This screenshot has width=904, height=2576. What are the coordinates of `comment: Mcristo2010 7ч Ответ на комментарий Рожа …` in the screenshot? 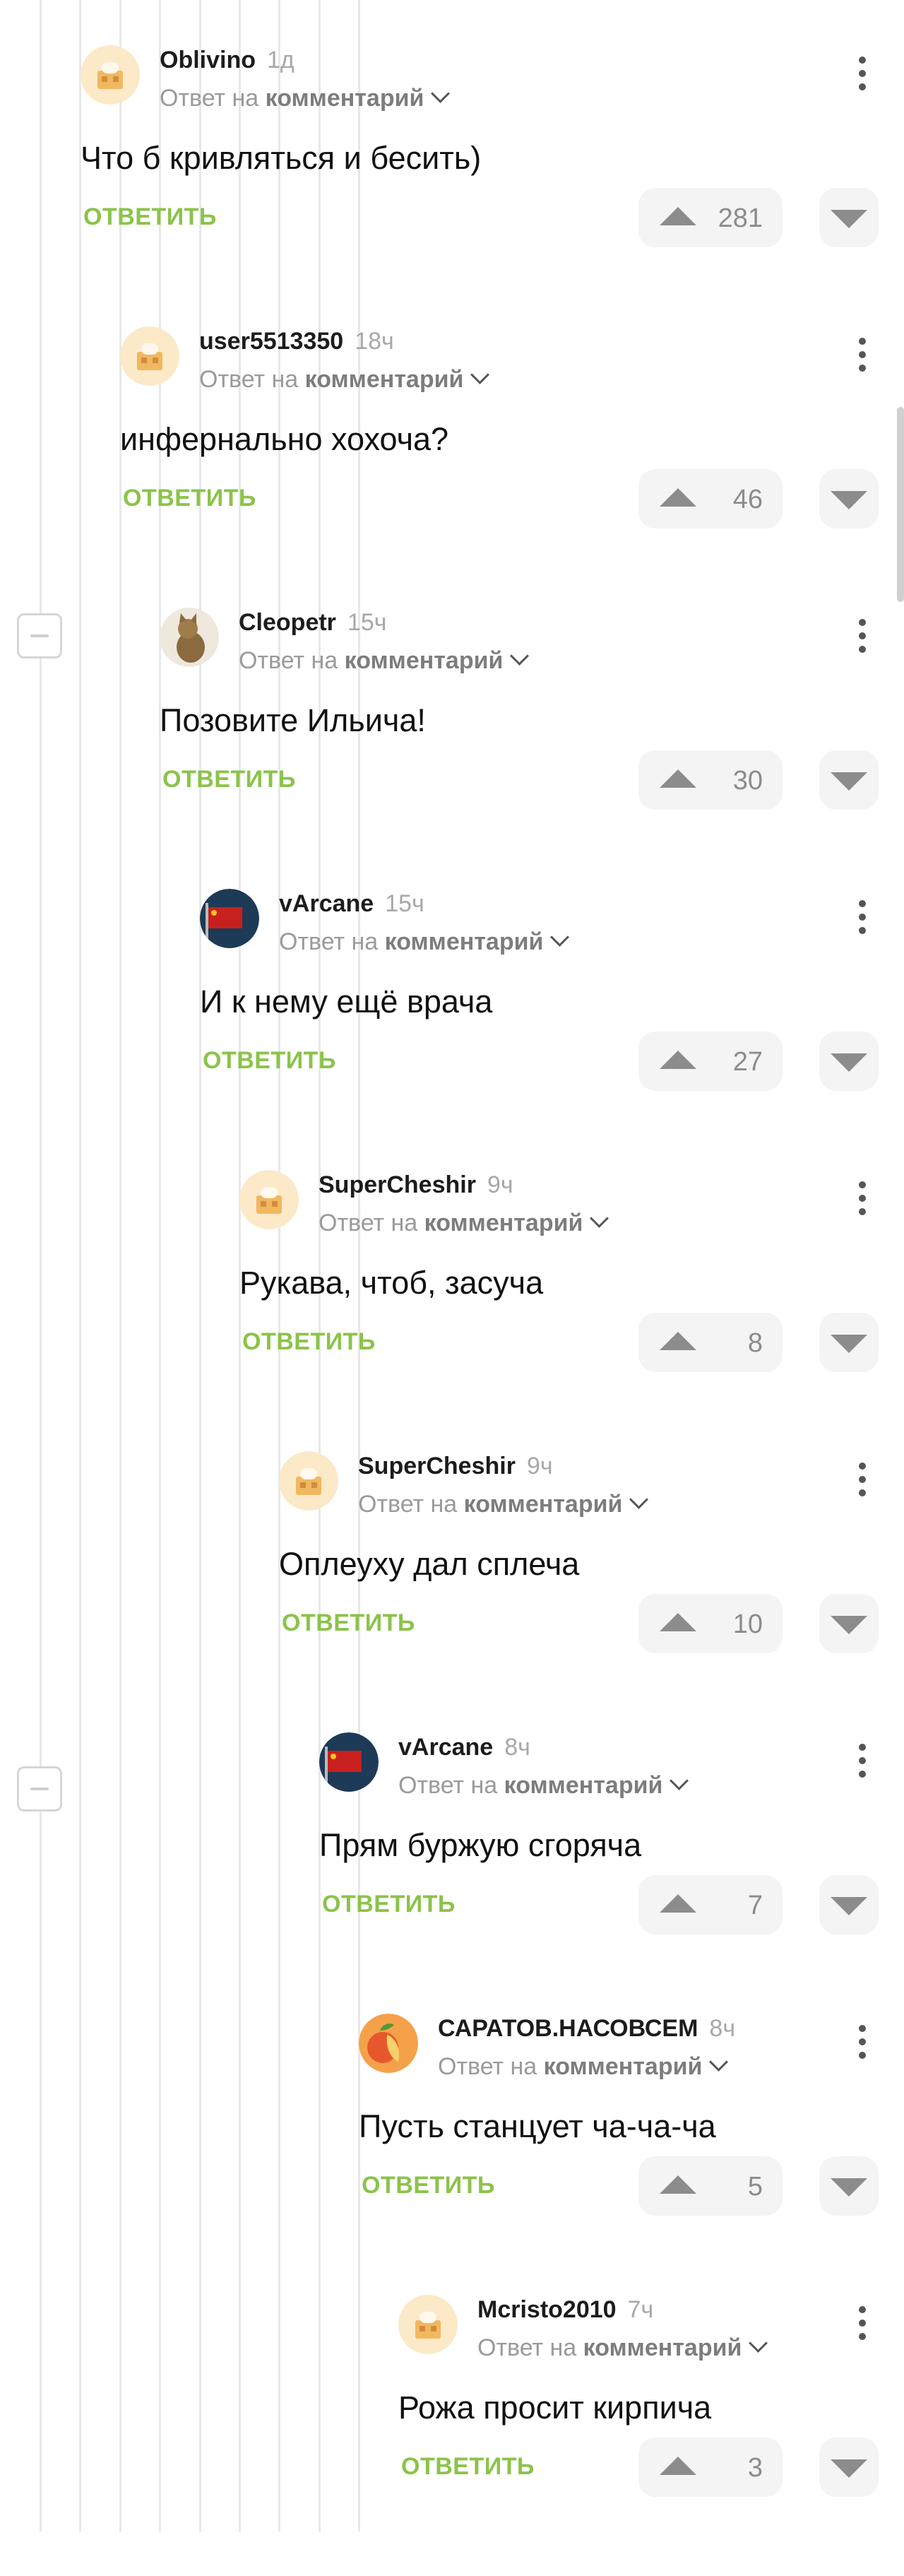 It's located at (651, 2435).